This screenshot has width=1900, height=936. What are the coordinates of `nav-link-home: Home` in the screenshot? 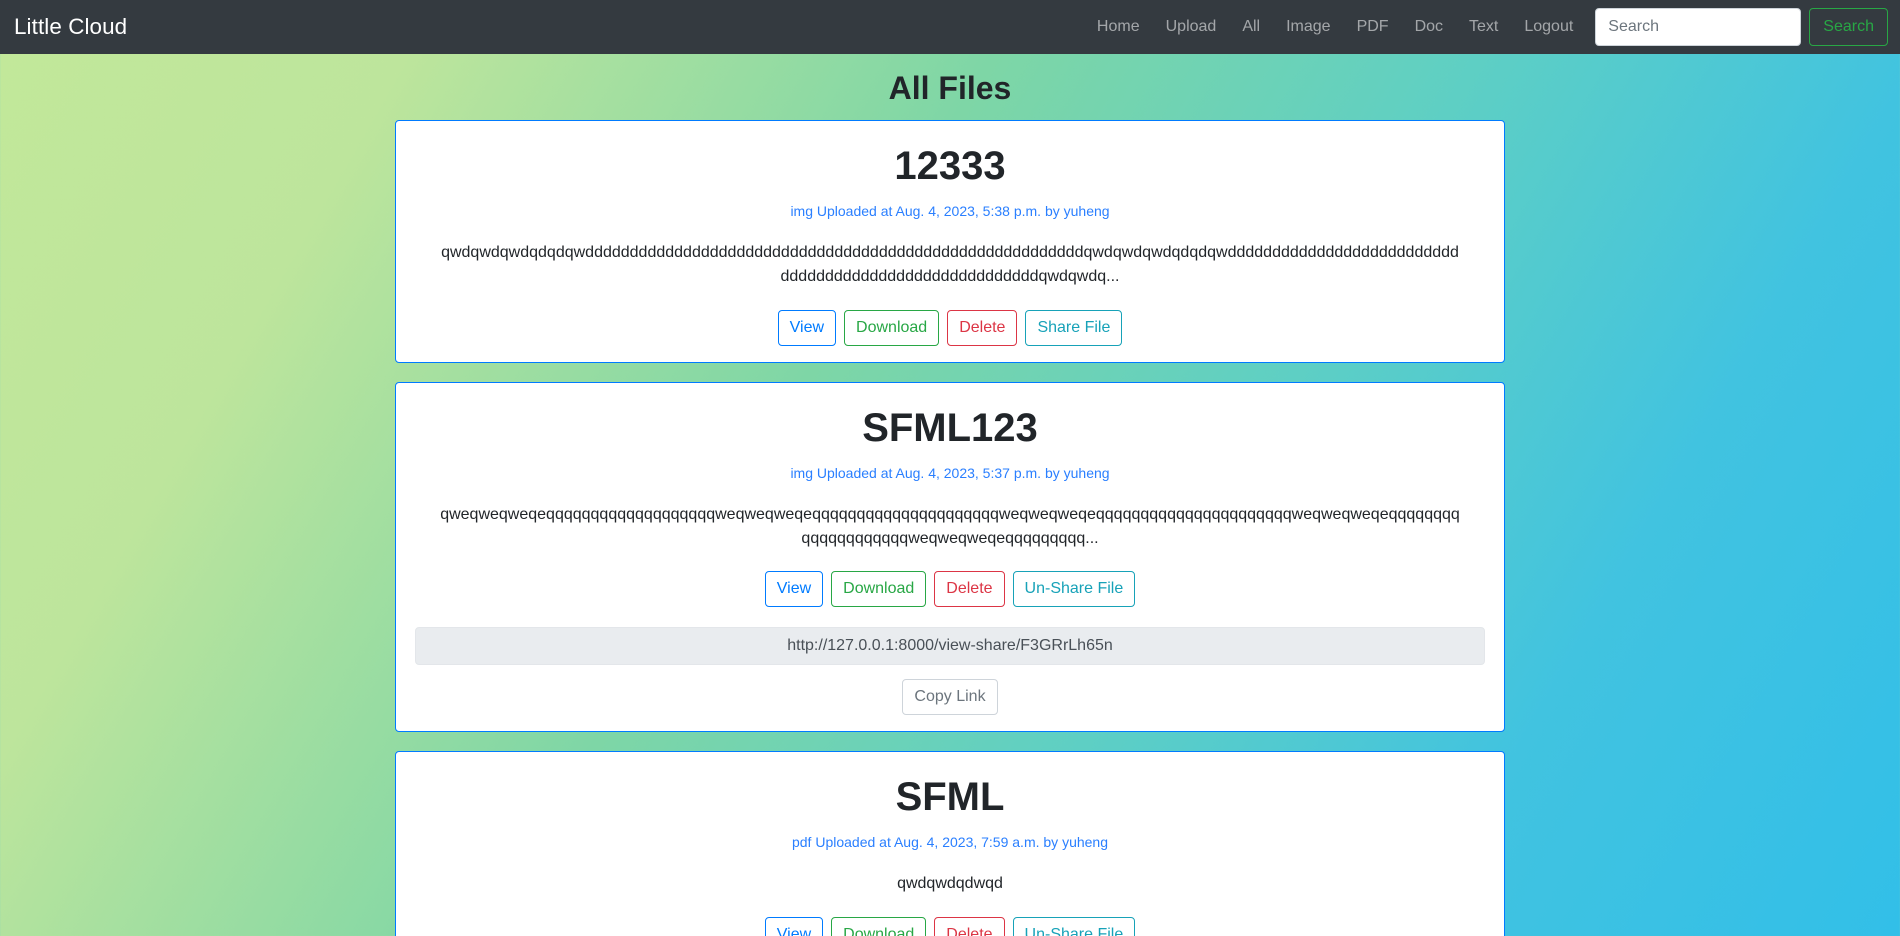 It's located at (1118, 27).